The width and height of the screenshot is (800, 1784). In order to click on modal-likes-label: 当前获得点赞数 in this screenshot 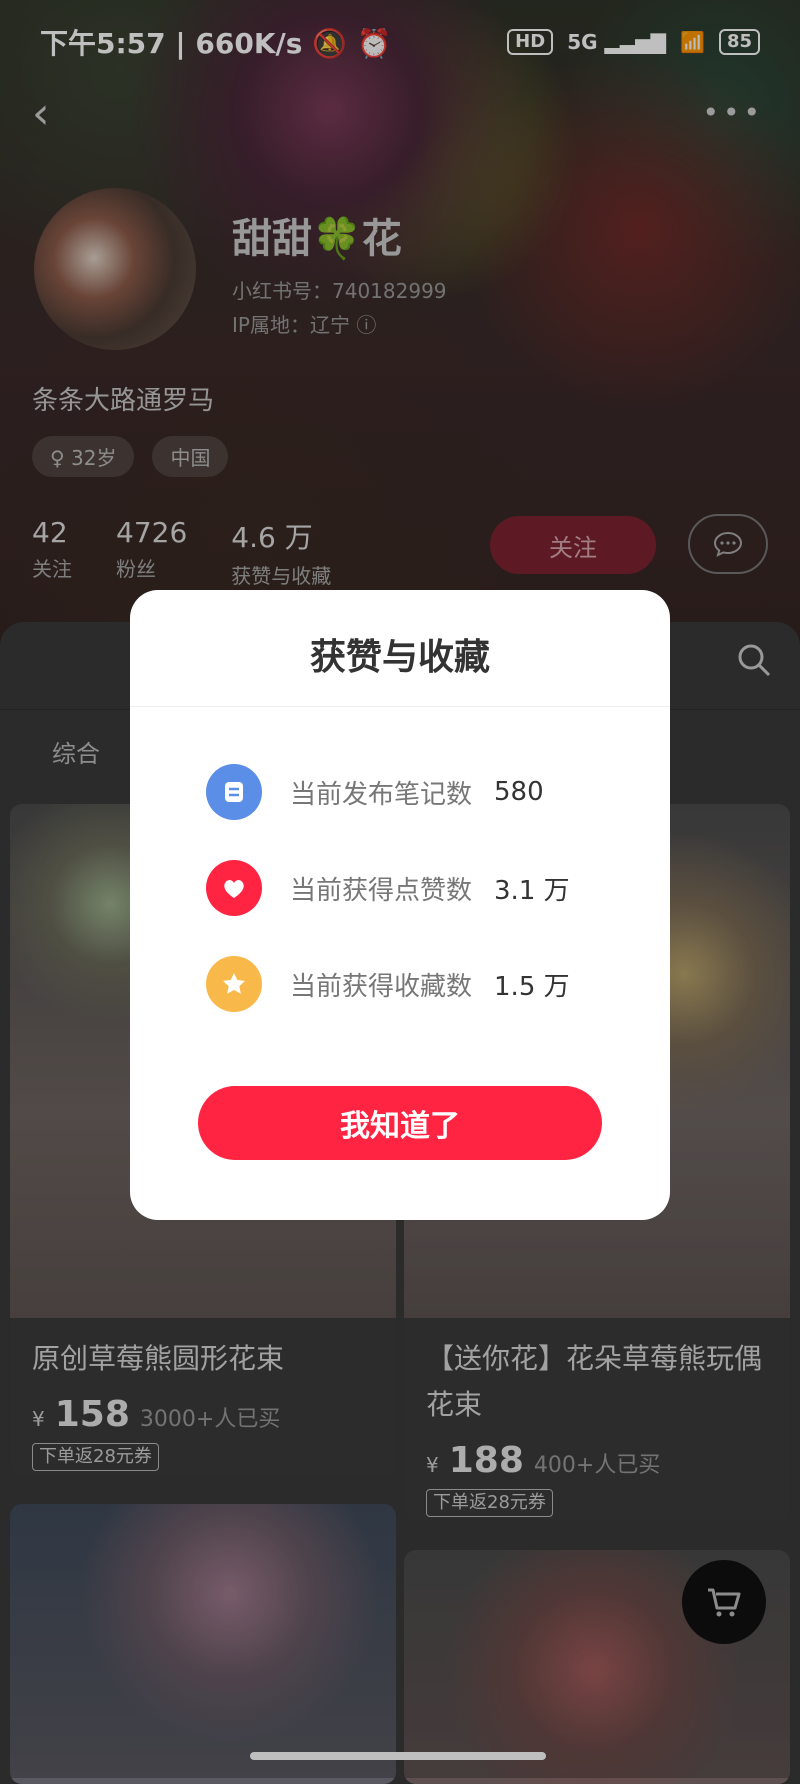, I will do `click(381, 890)`.